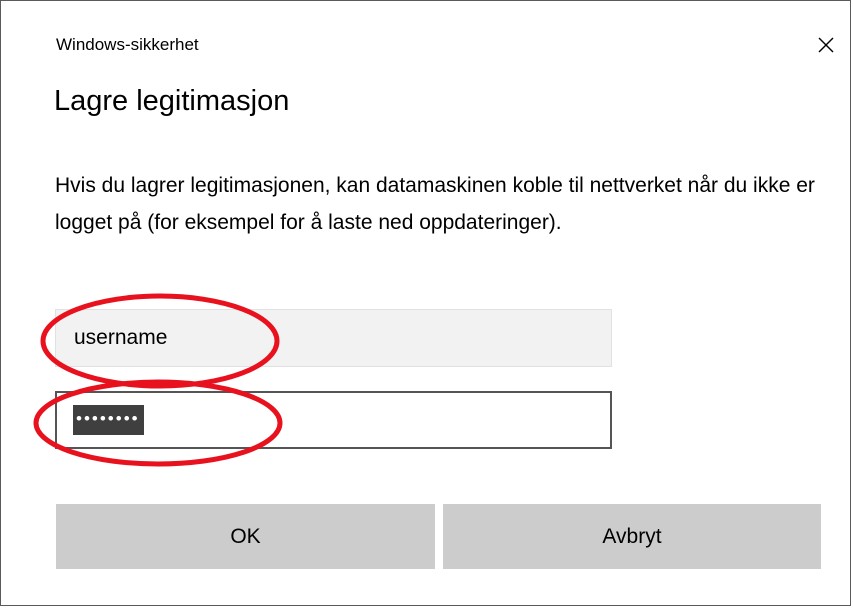 The height and width of the screenshot is (608, 853). I want to click on cancel-button: Avbryt, so click(632, 536).